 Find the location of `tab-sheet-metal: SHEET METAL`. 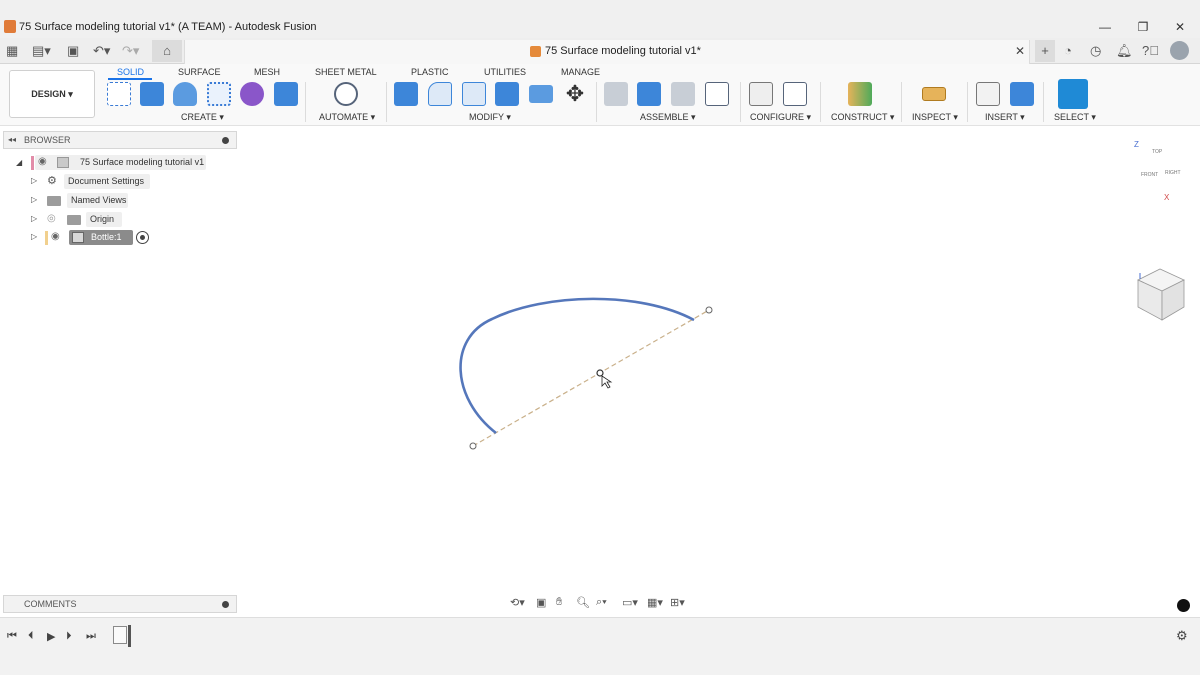

tab-sheet-metal: SHEET METAL is located at coordinates (346, 72).